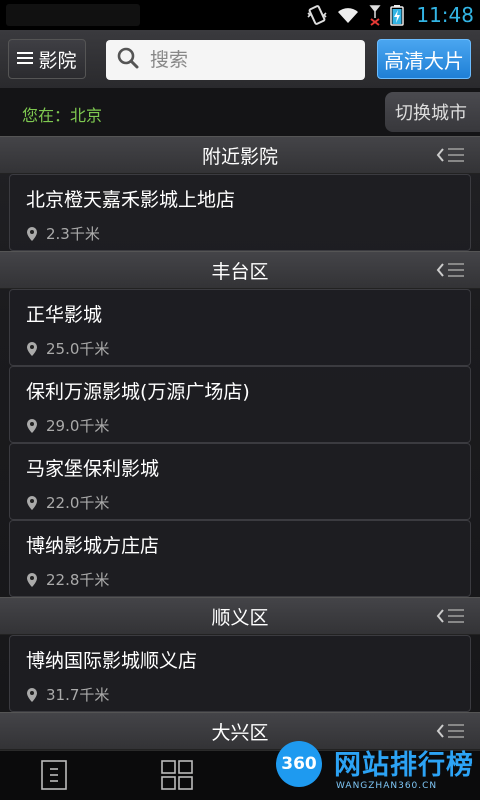  Describe the element at coordinates (240, 481) in the screenshot. I see `cinema-item: 马家堡保利影城 22.0千米` at that location.